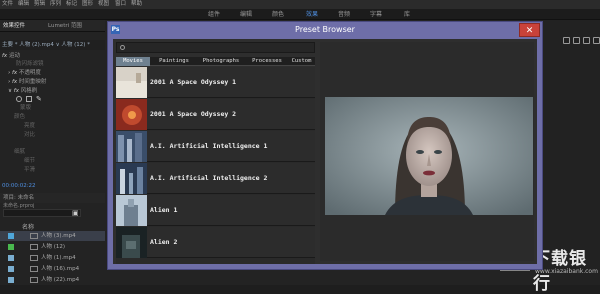  What do you see at coordinates (27, 82) in the screenshot?
I see `tree-row-time-remap: › fx 时间重映射` at bounding box center [27, 82].